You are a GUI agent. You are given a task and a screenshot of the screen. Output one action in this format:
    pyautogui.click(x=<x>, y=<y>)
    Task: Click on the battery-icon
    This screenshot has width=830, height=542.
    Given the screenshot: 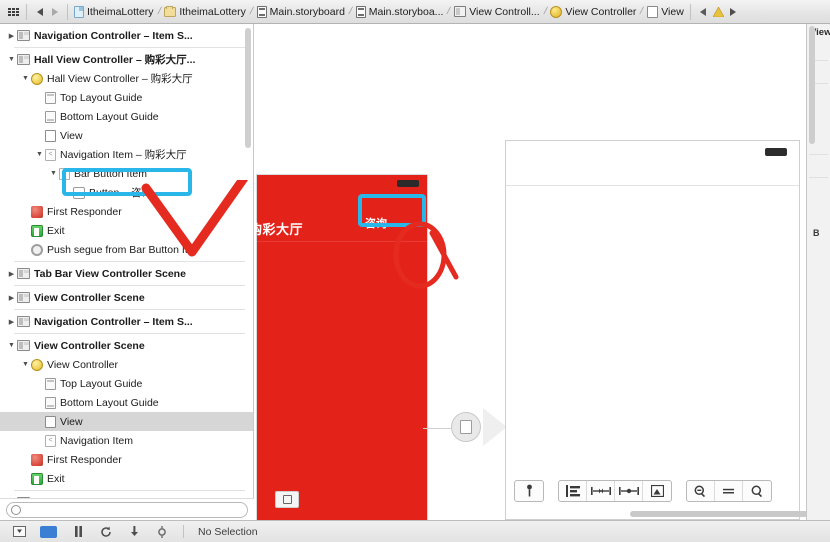 What is the action you would take?
    pyautogui.click(x=776, y=152)
    